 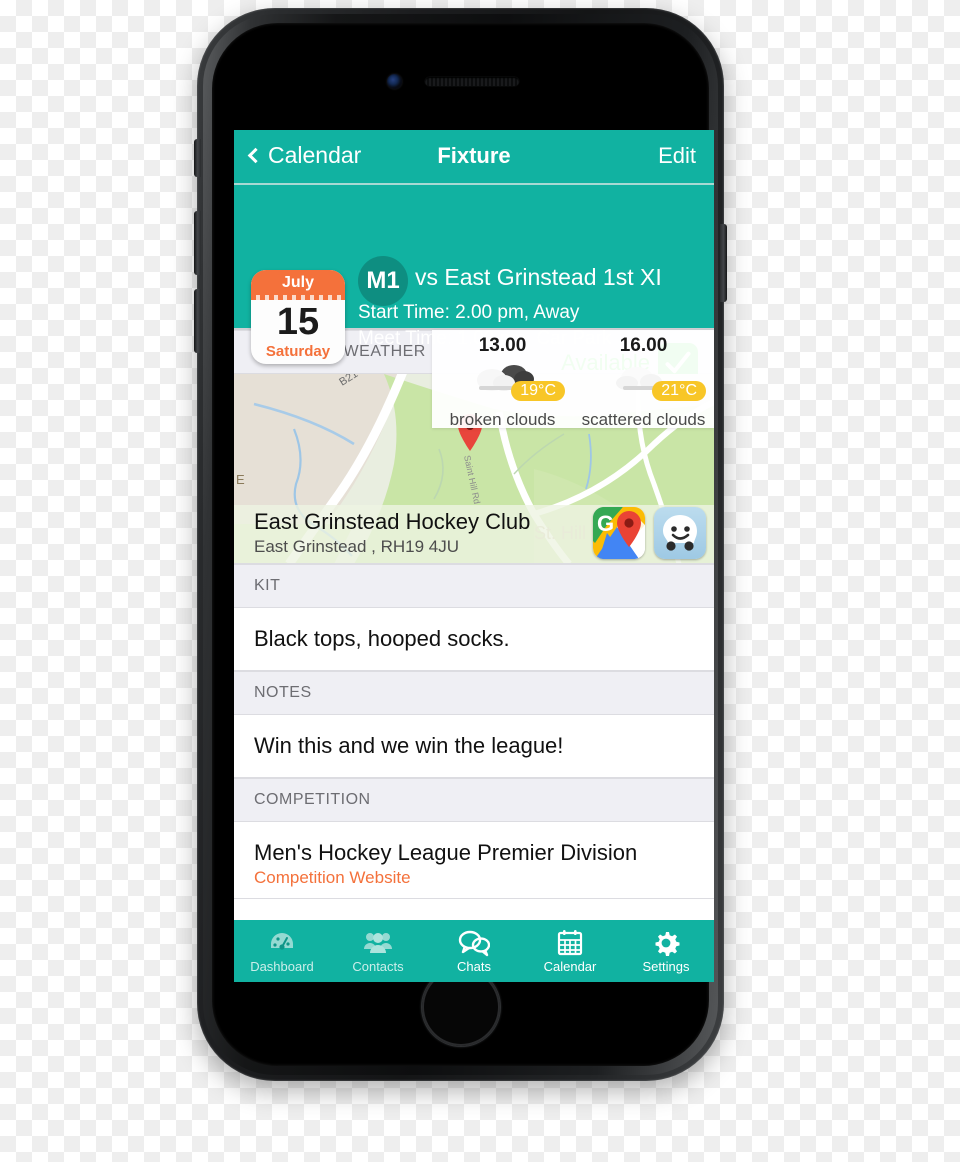 I want to click on tab-label: Settings, so click(x=666, y=966).